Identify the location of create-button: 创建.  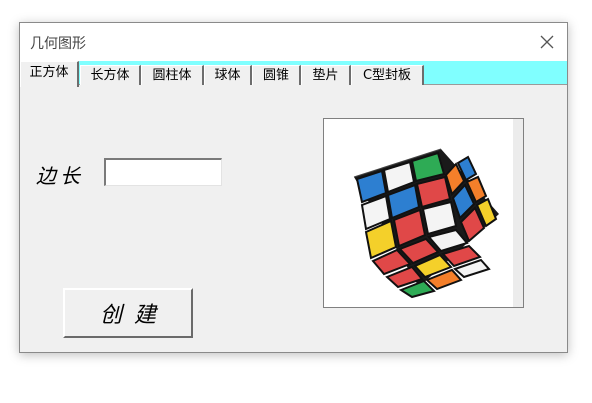
(128, 313).